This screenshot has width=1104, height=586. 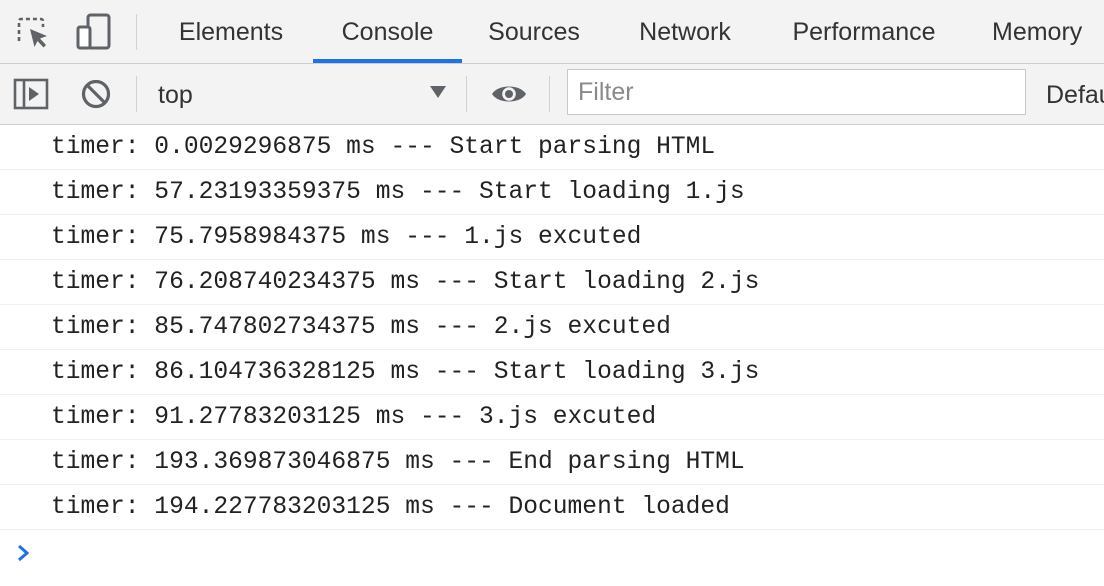 I want to click on show-sidebar-icon, so click(x=31, y=94).